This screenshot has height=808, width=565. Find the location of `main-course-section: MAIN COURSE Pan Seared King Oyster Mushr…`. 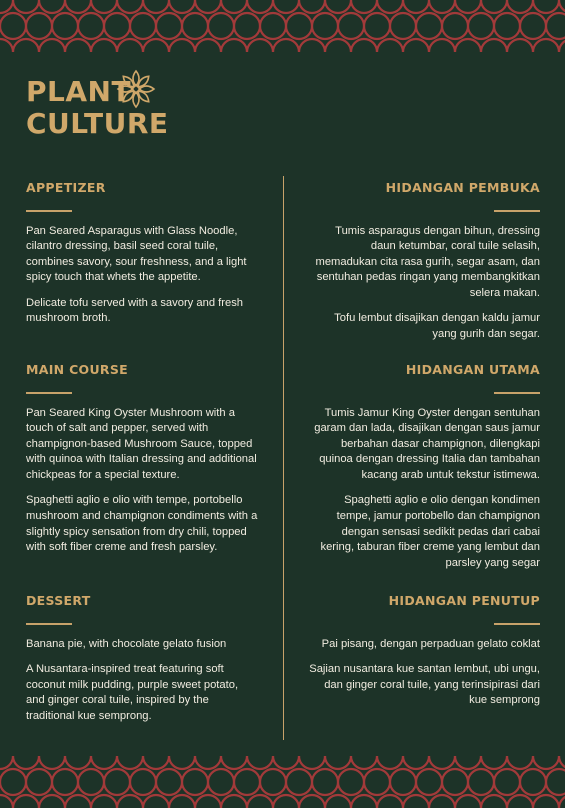

main-course-section: MAIN COURSE Pan Seared King Oyster Mushr… is located at coordinates (142, 464).